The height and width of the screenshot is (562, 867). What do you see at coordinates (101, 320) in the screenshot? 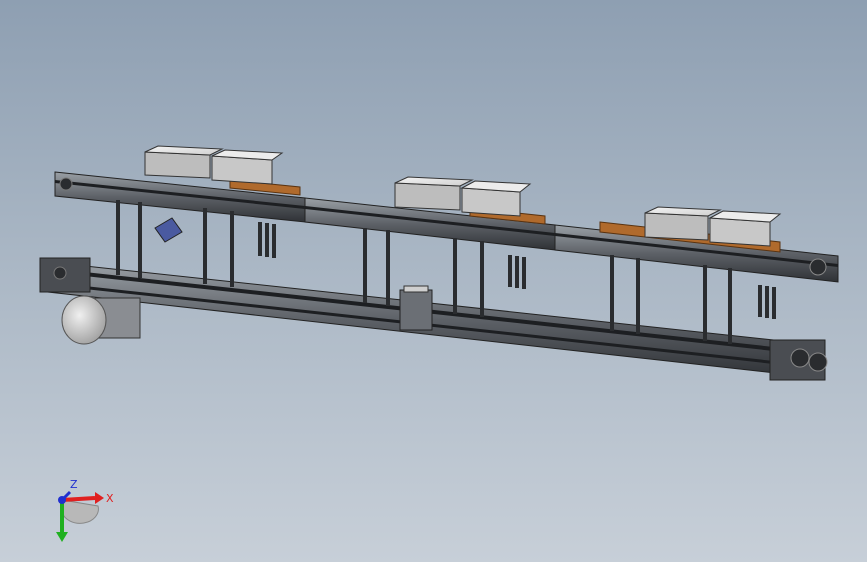
I see `drive-motor` at bounding box center [101, 320].